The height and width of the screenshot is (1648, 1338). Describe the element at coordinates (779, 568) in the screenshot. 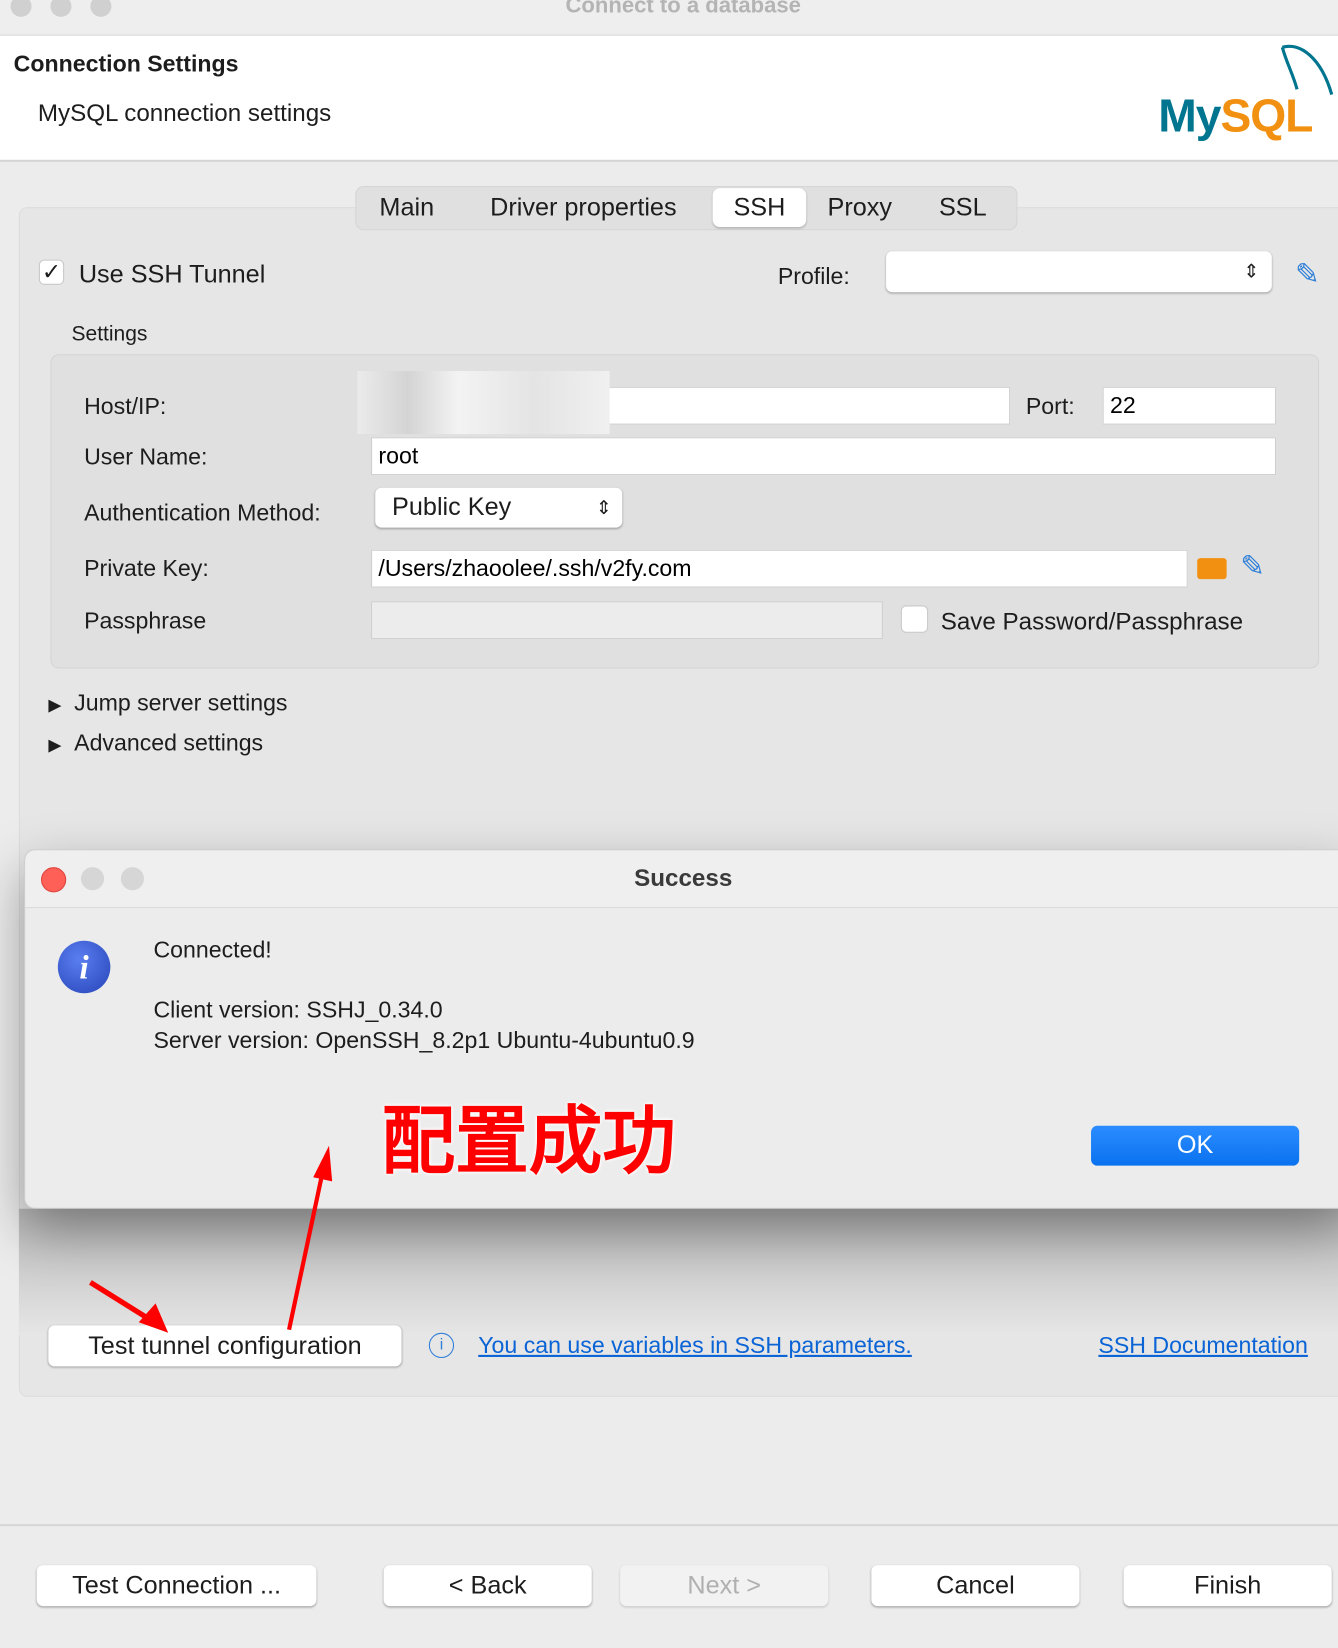

I see `private-key-input` at that location.